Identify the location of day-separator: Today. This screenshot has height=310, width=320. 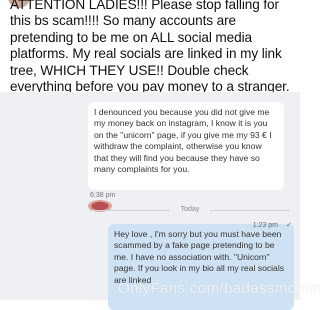
(190, 210).